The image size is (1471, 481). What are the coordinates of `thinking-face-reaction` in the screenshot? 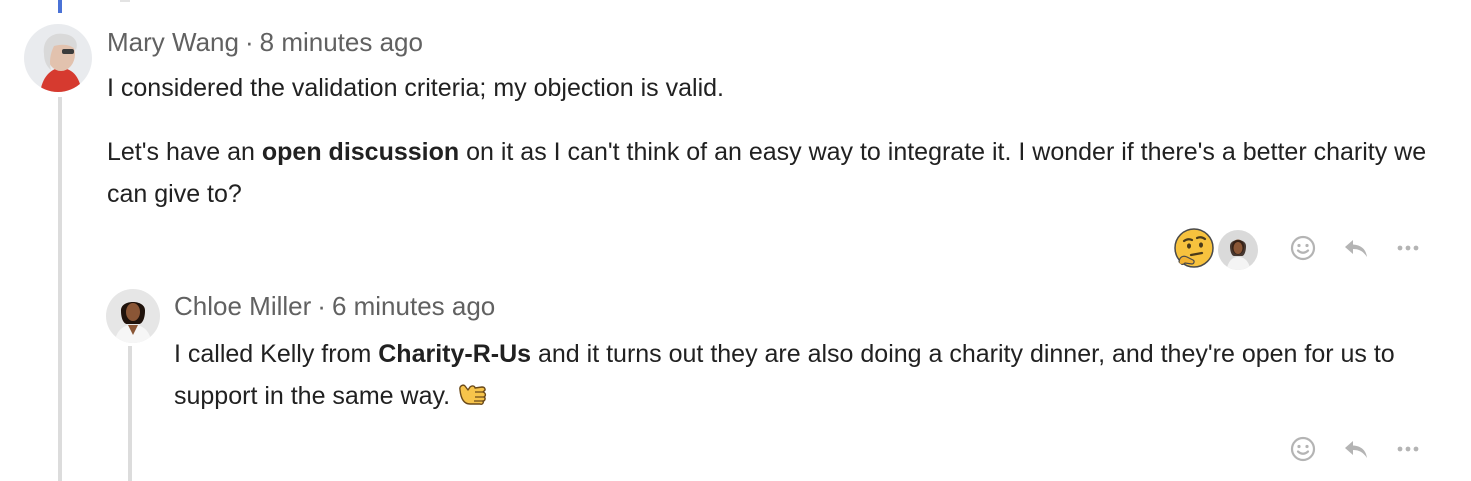 It's located at (1194, 248).